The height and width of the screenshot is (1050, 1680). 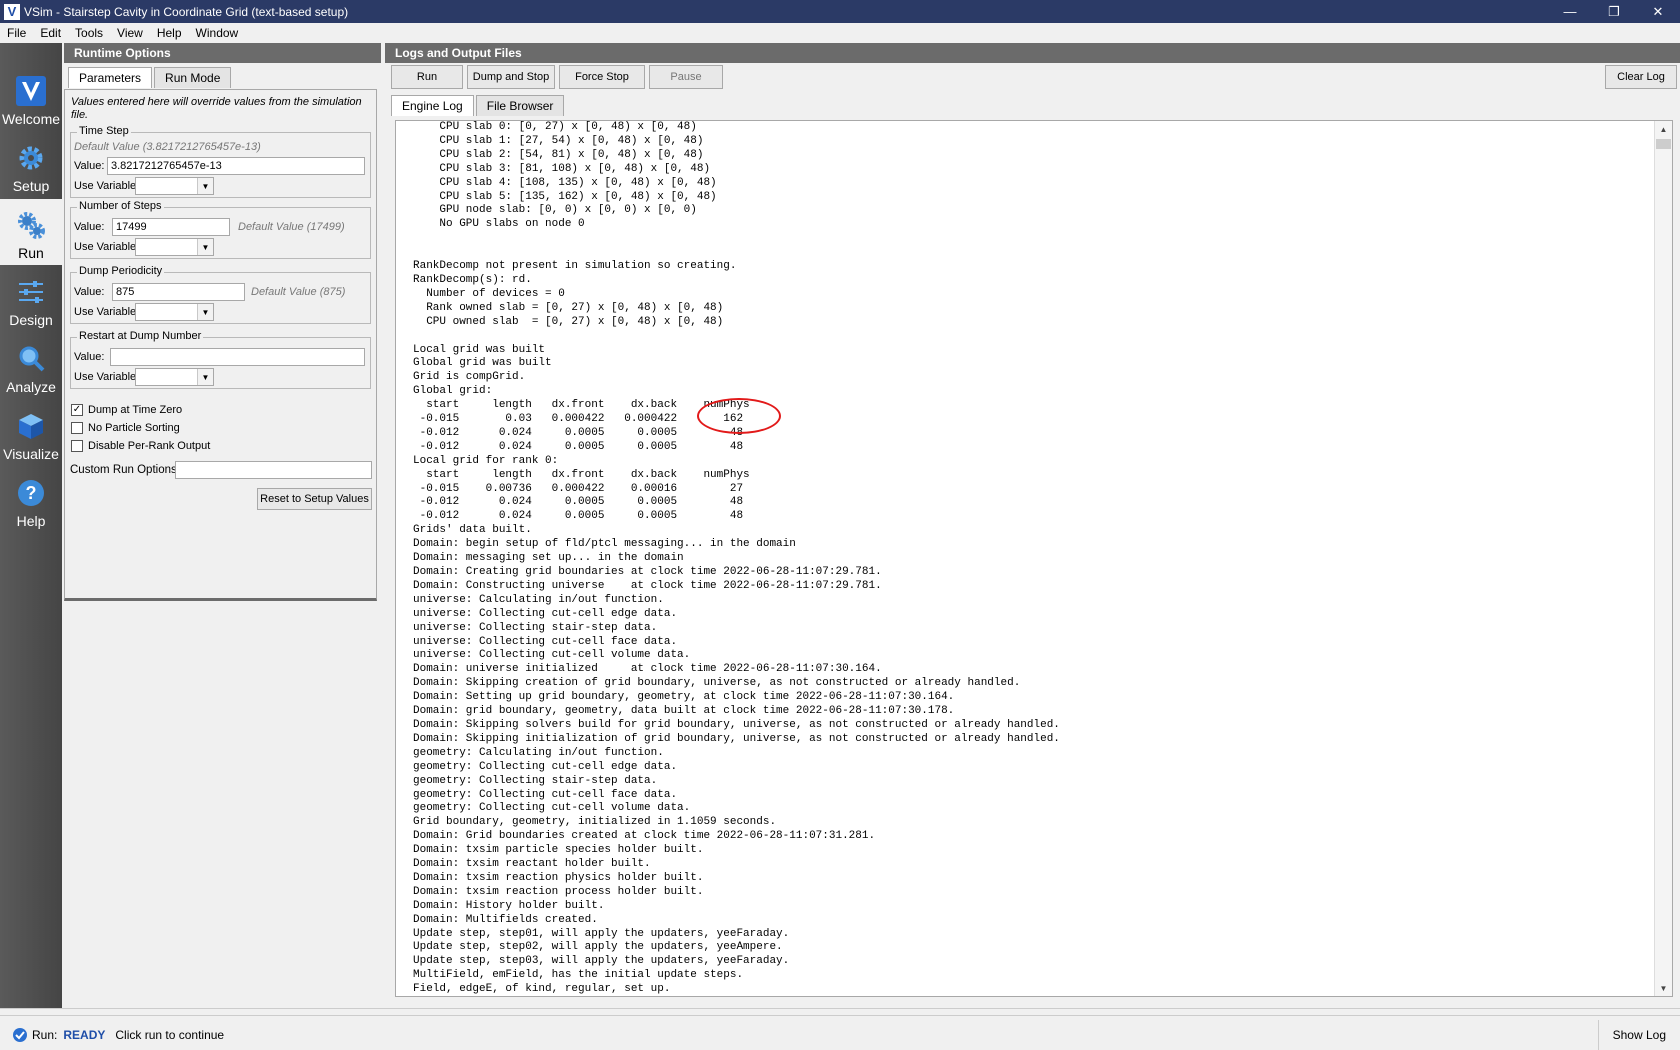 What do you see at coordinates (170, 1035) in the screenshot?
I see `status-message: Click run to continue` at bounding box center [170, 1035].